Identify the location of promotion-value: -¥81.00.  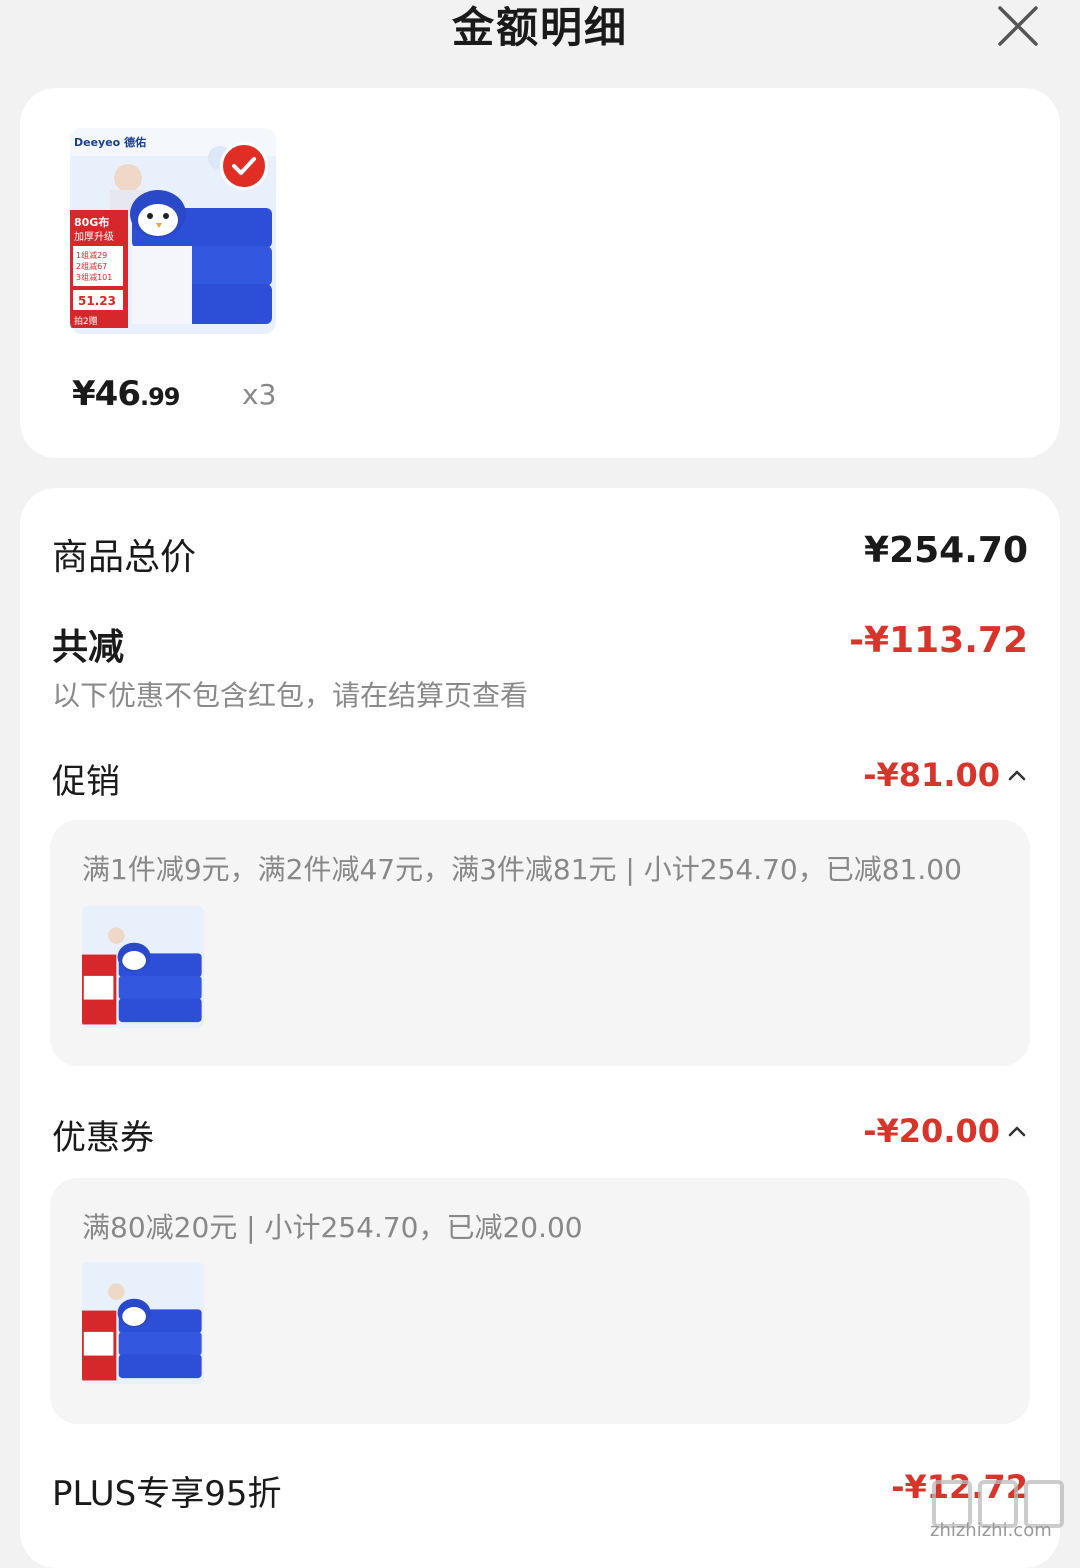
(931, 775).